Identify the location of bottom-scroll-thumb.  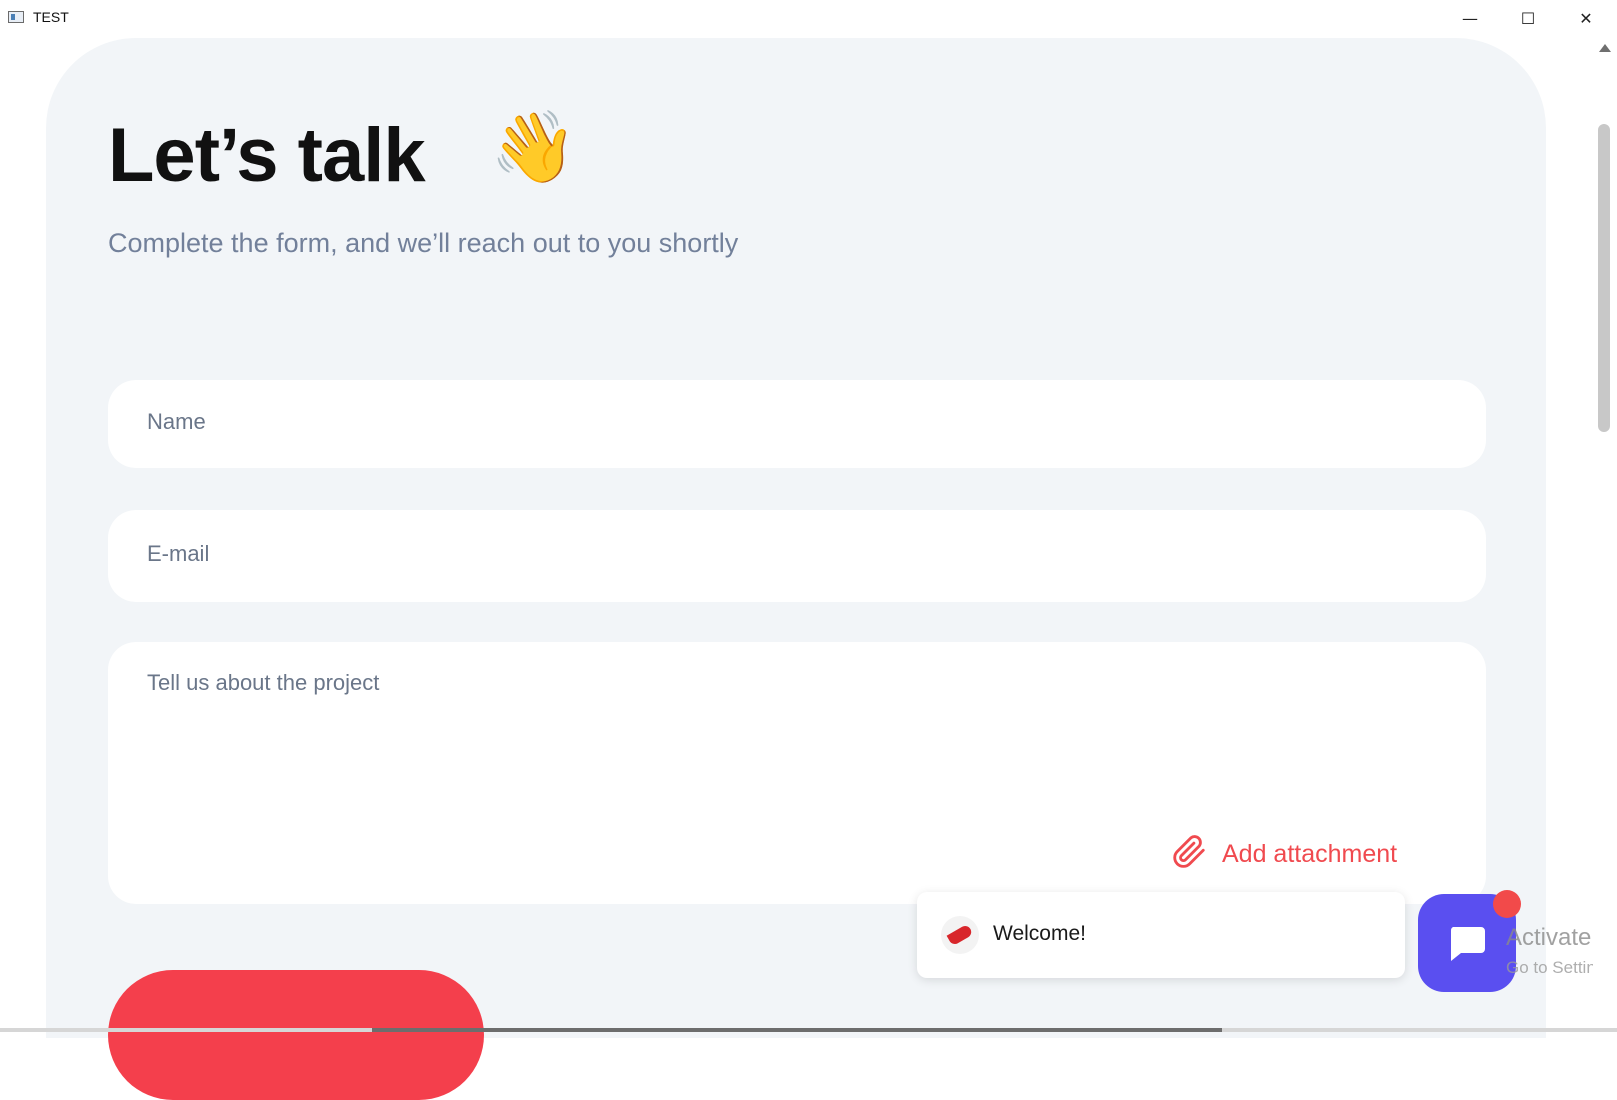
(797, 1030).